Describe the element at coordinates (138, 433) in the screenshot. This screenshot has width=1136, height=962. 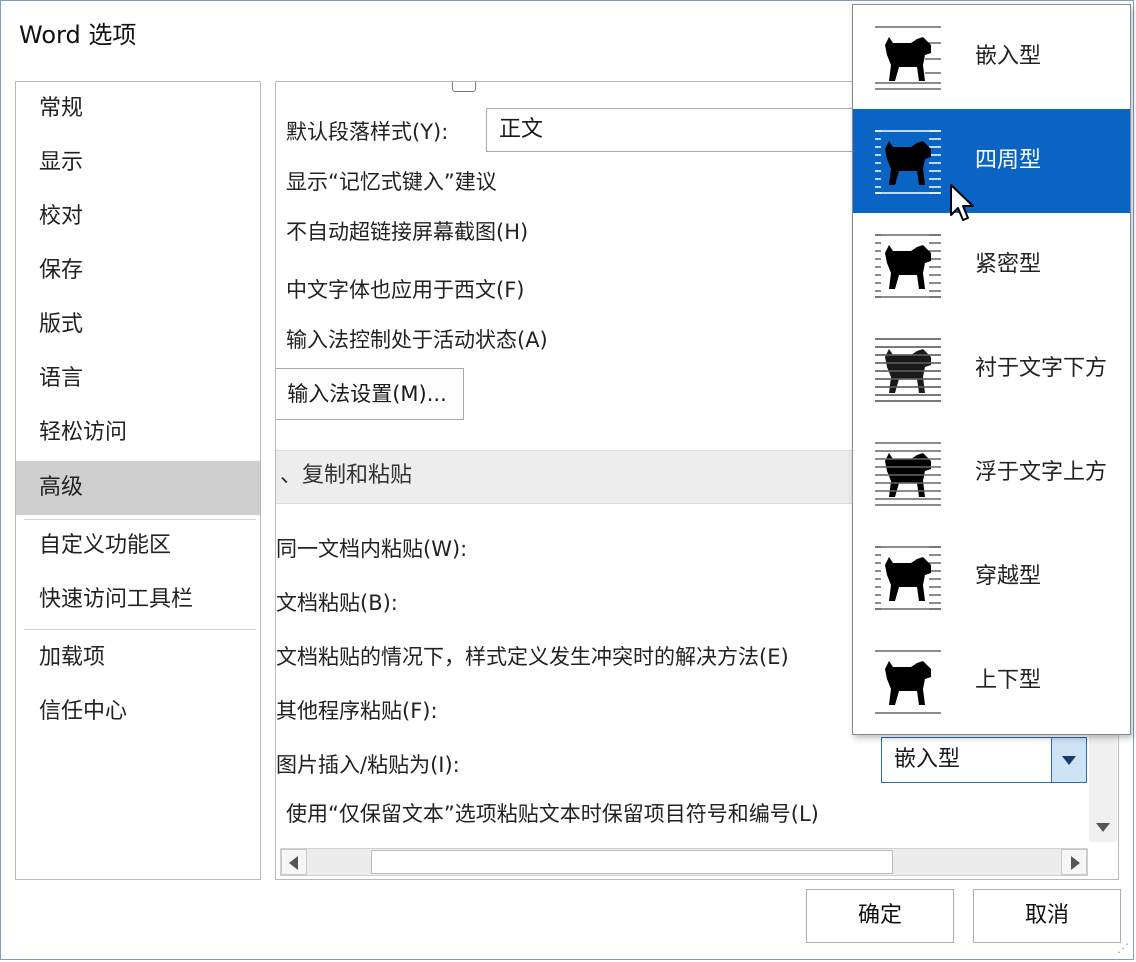
I see `nav-item-accessibility: 轻松访问` at that location.